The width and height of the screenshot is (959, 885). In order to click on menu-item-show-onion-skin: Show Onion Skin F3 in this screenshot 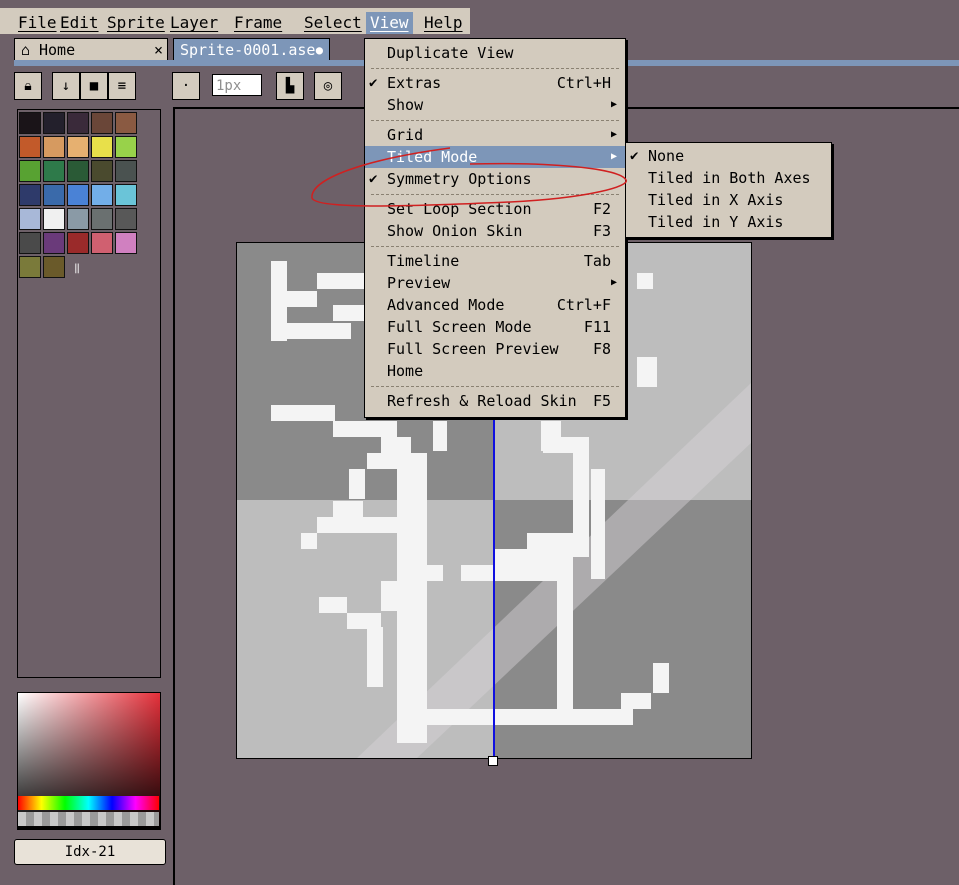, I will do `click(495, 231)`.